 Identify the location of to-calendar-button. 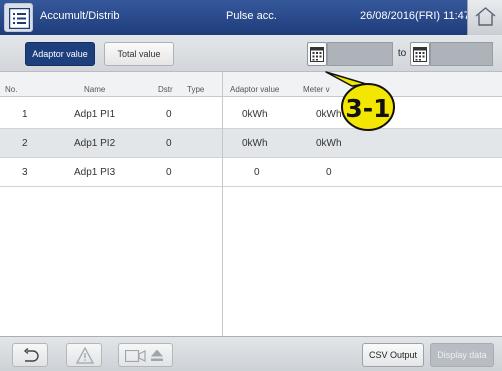
(420, 54).